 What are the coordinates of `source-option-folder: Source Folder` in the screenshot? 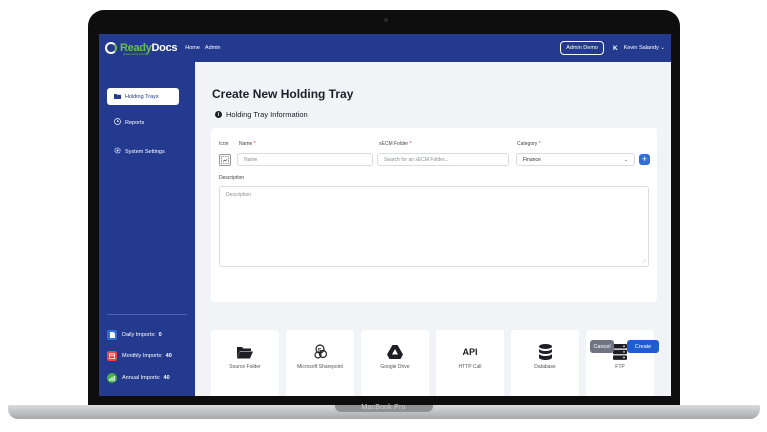 It's located at (245, 363).